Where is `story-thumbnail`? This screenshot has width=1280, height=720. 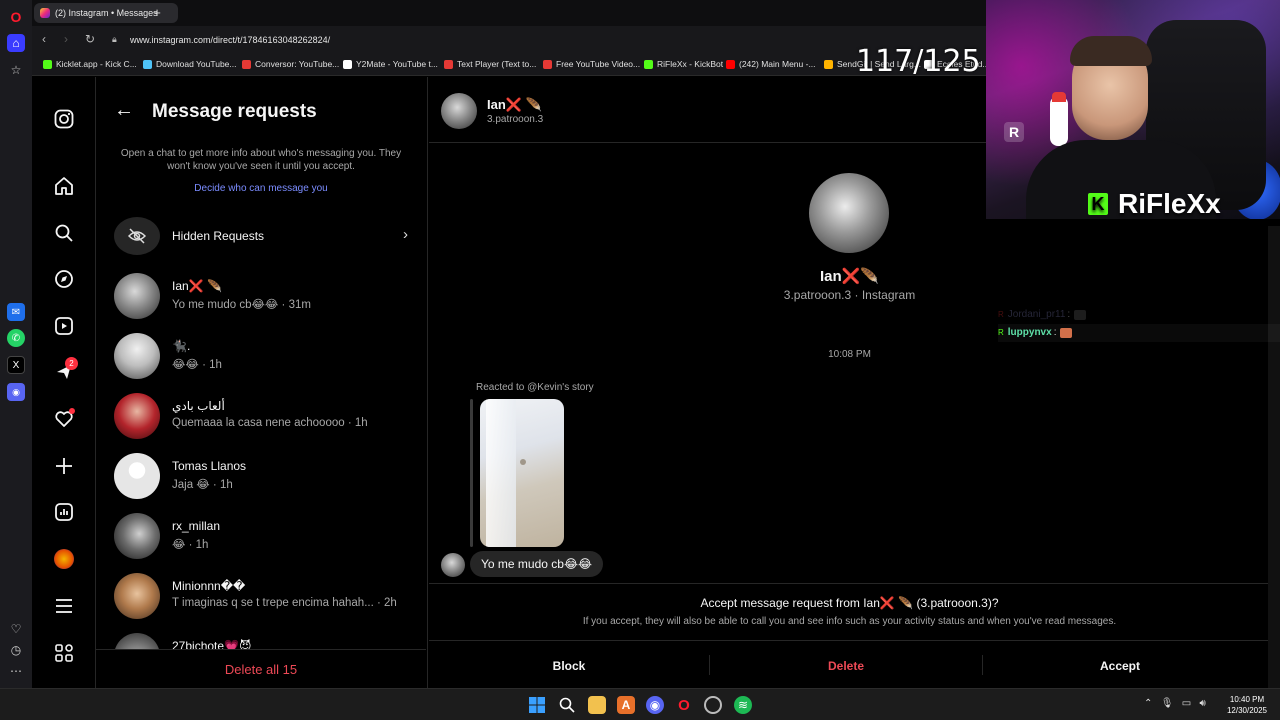 story-thumbnail is located at coordinates (522, 473).